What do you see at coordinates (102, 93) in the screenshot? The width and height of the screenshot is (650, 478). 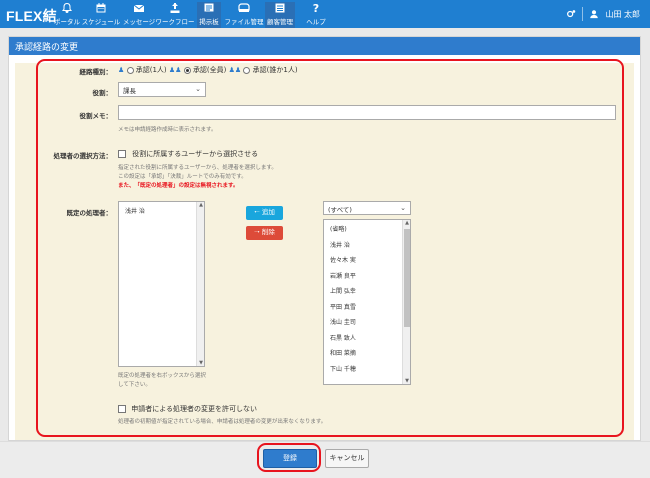 I see `role-label: 役割：` at bounding box center [102, 93].